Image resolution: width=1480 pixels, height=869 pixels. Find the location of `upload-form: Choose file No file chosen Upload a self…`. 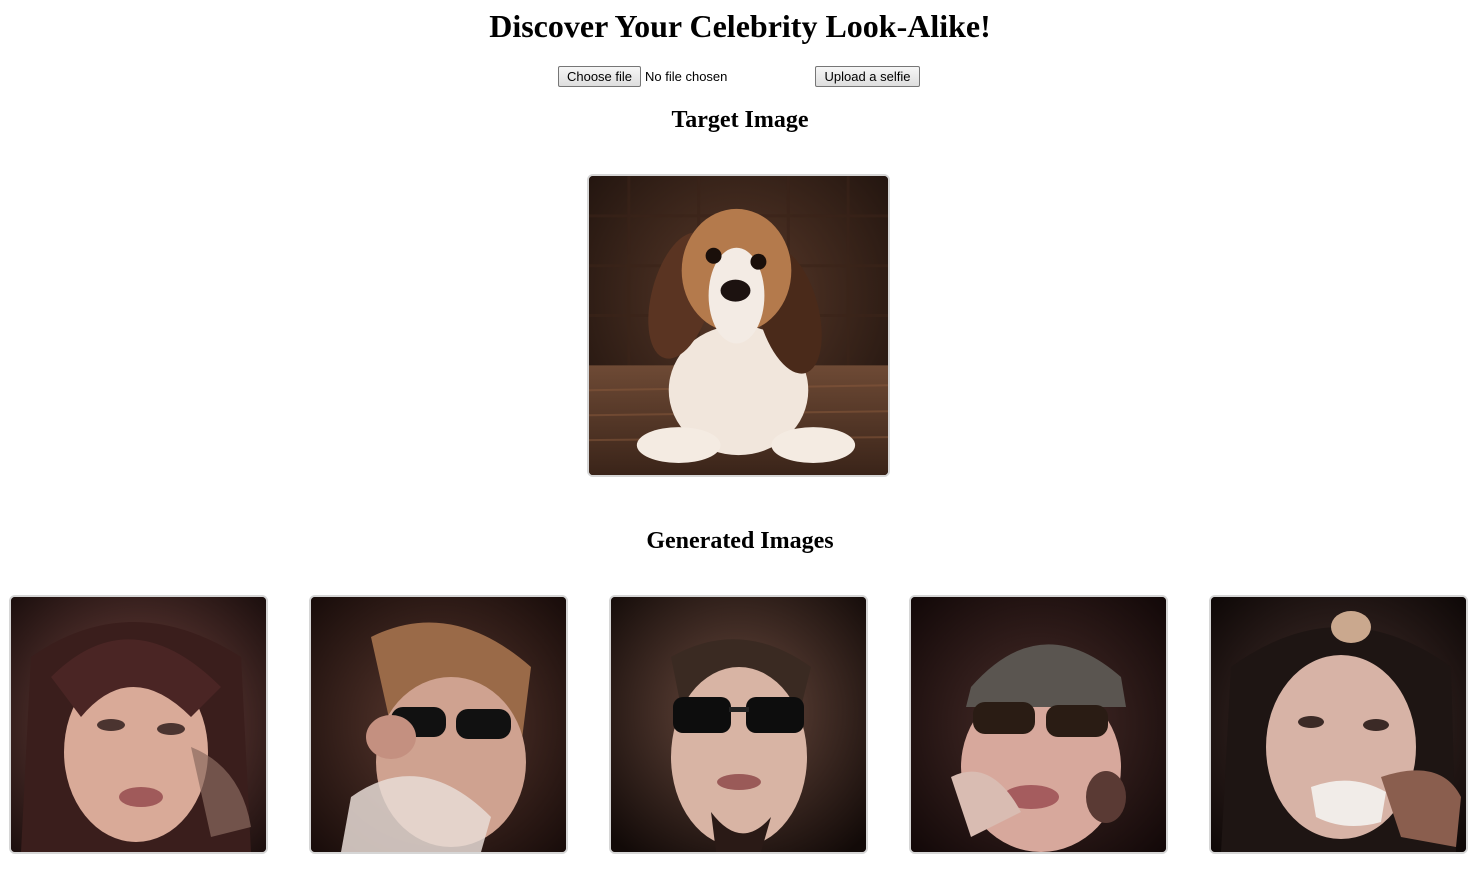

upload-form: Choose file No file chosen Upload a self… is located at coordinates (739, 77).